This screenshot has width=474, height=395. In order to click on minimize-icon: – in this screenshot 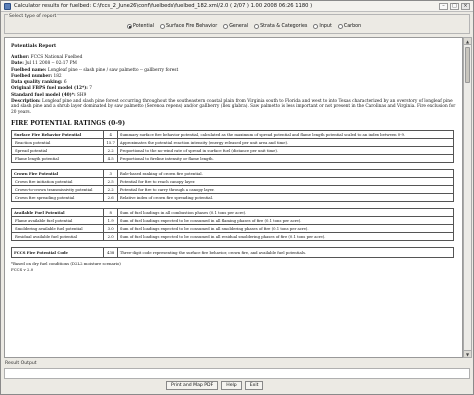, I will do `click(443, 6)`.